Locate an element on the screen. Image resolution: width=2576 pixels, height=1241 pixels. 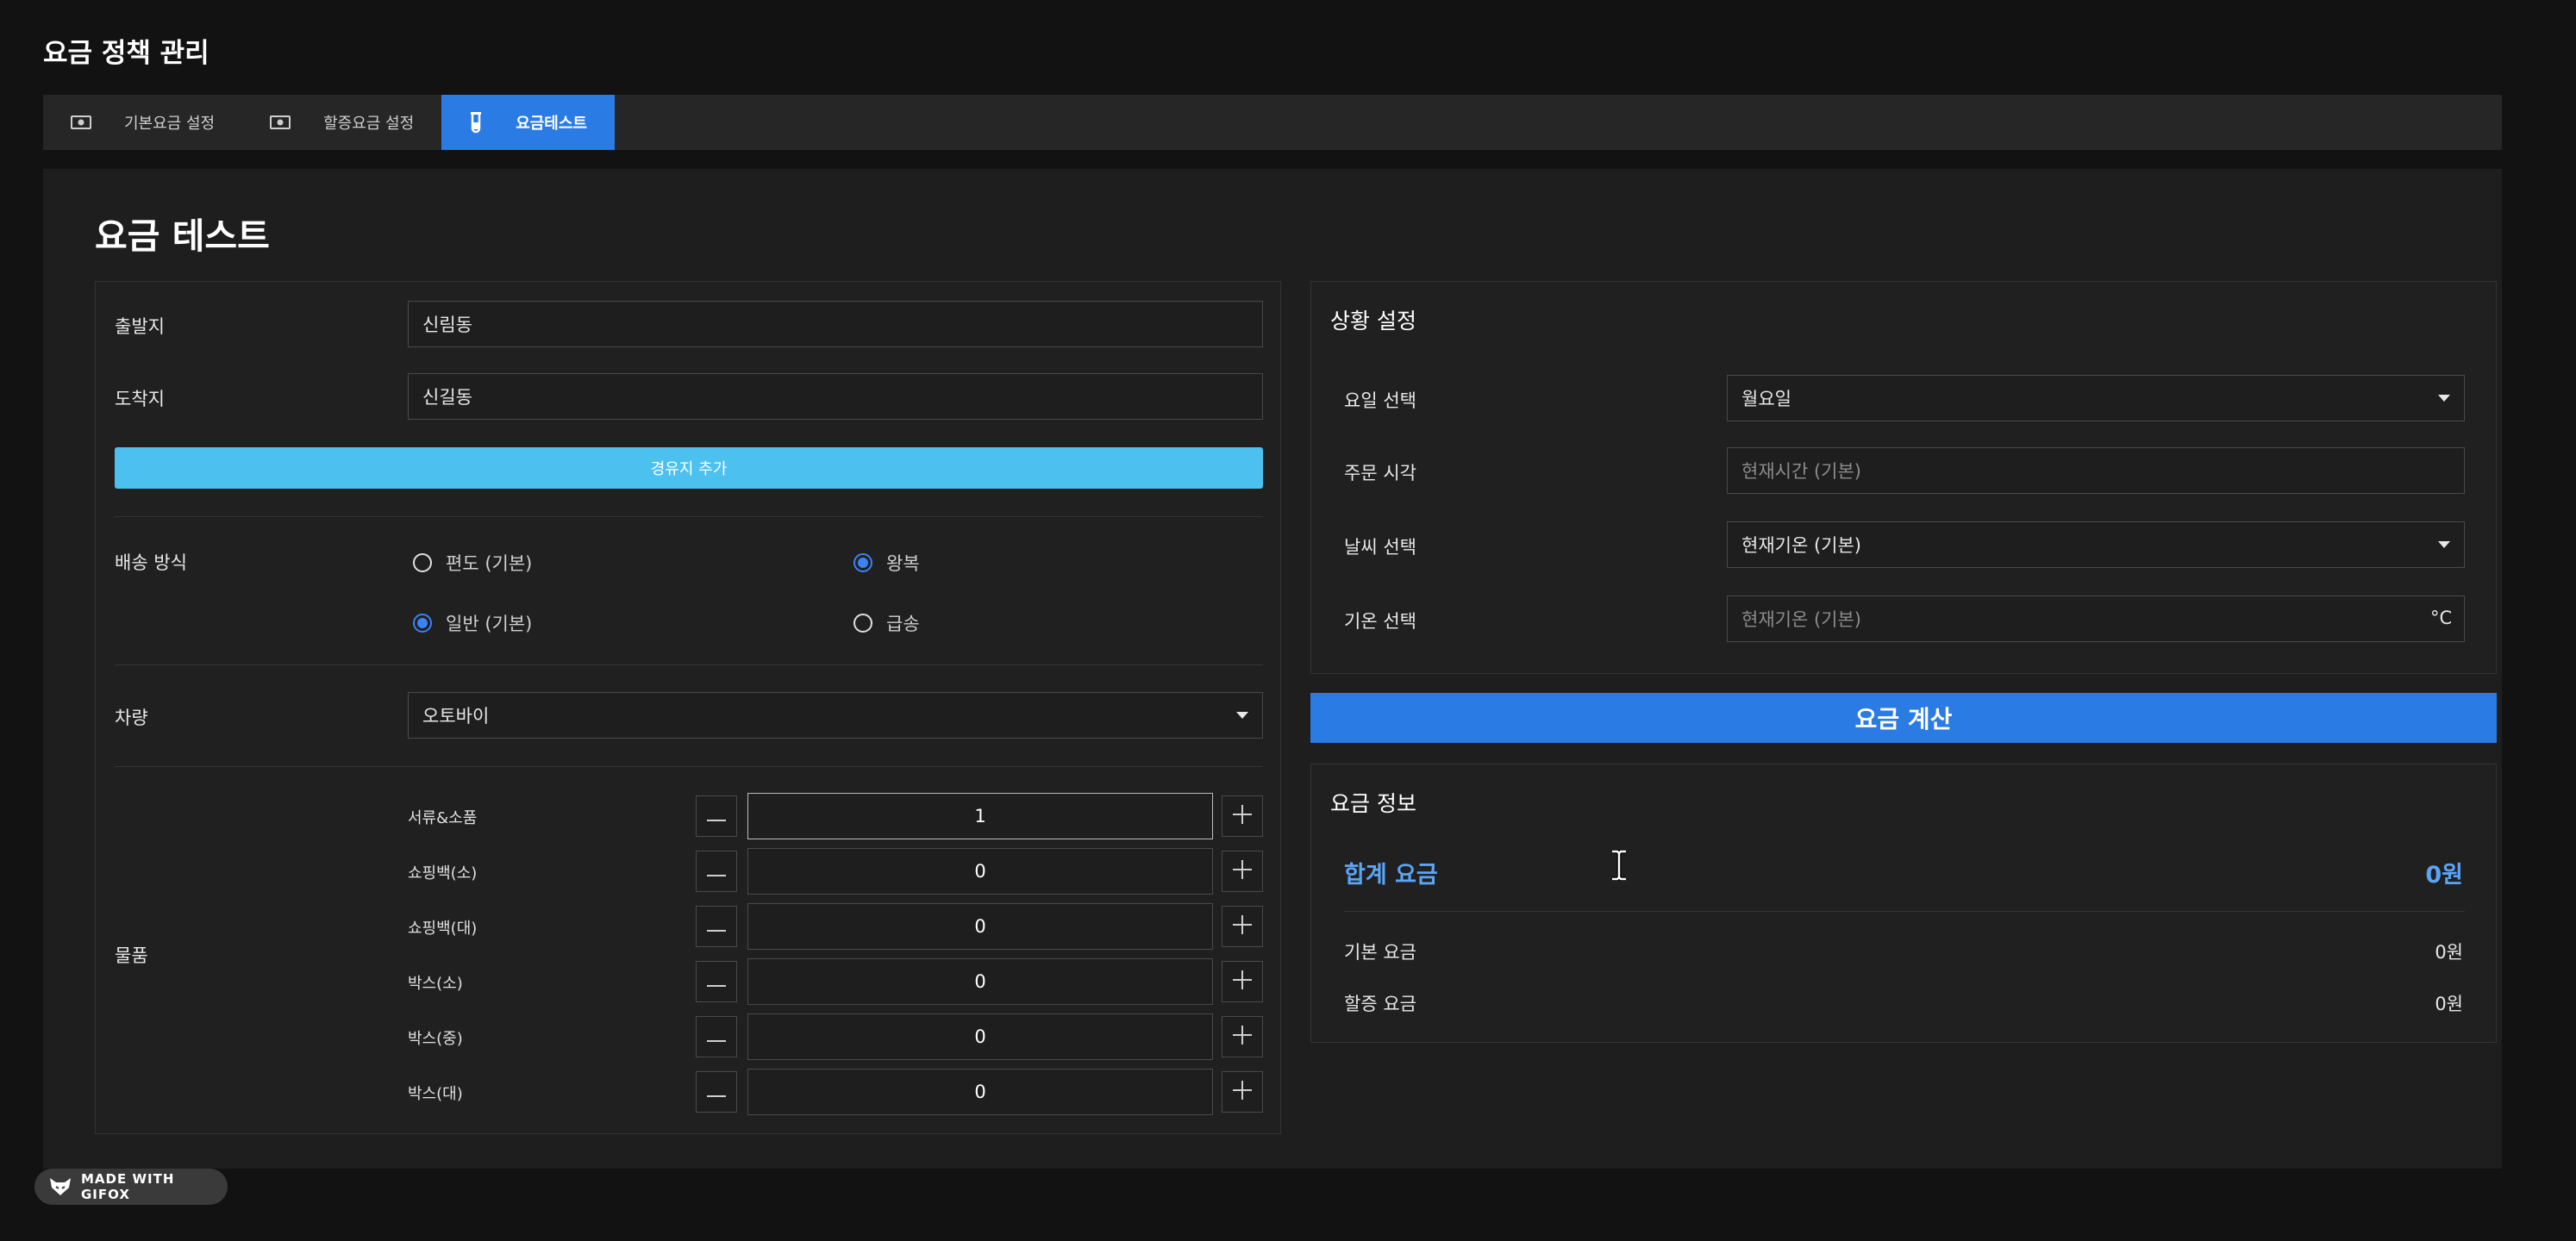
tab-surcharge-label: 할증요금 설정 is located at coordinates (369, 124).